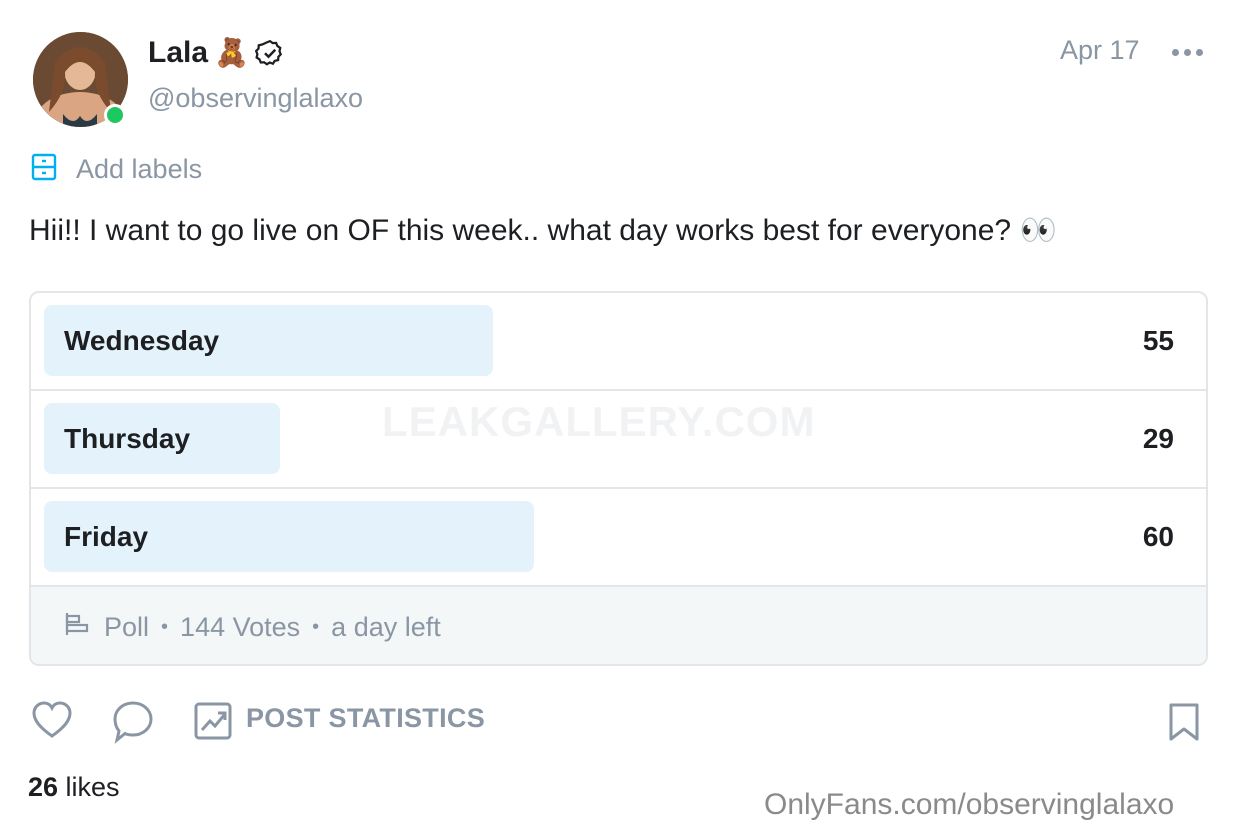 This screenshot has height=840, width=1244. Describe the element at coordinates (255, 98) in the screenshot. I see `username: @observinglalaxo` at that location.